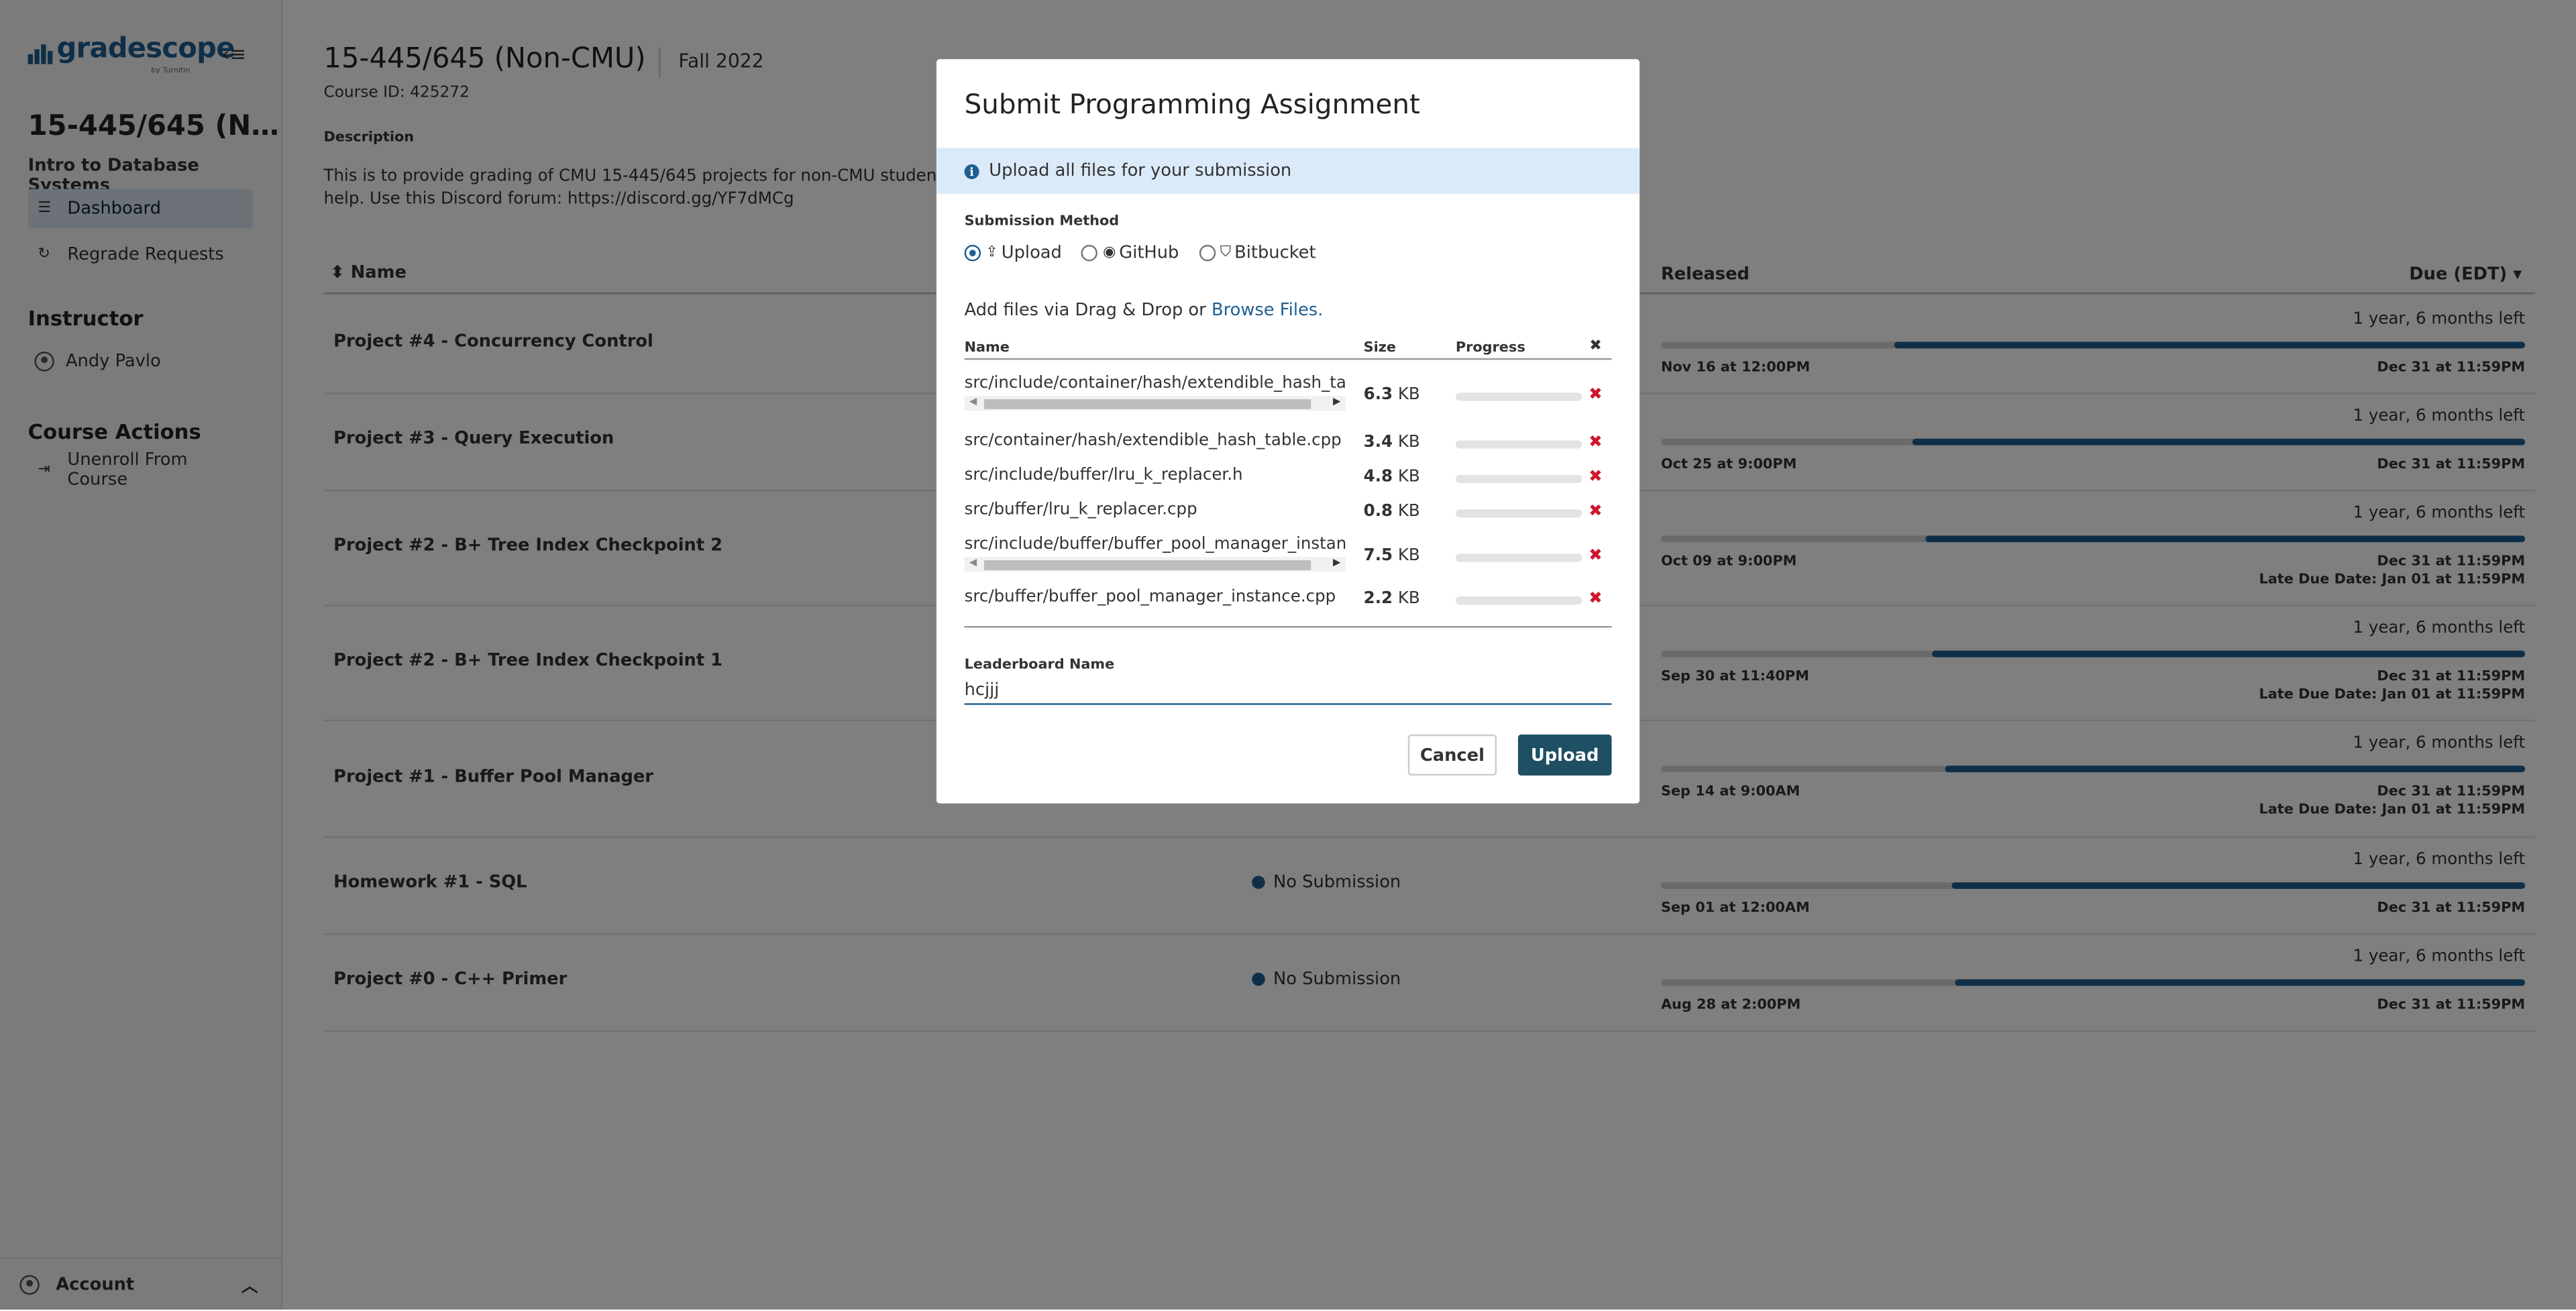 The width and height of the screenshot is (2576, 1311). I want to click on info-icon: i, so click(971, 171).